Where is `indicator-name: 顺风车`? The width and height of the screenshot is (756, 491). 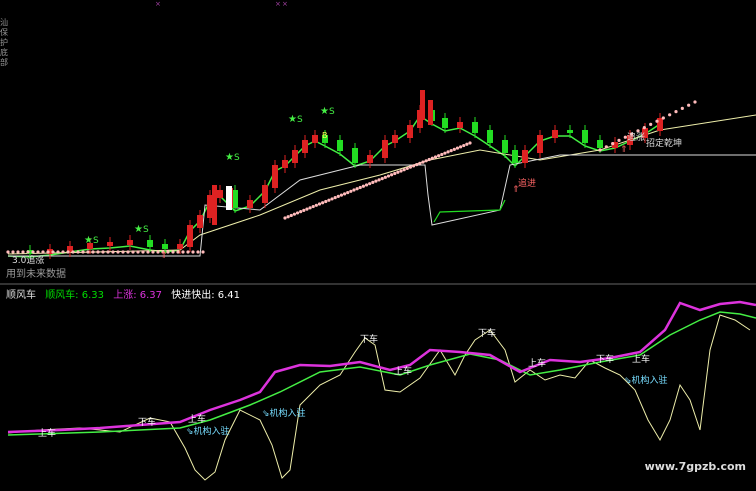 indicator-name: 顺风车 is located at coordinates (21, 295).